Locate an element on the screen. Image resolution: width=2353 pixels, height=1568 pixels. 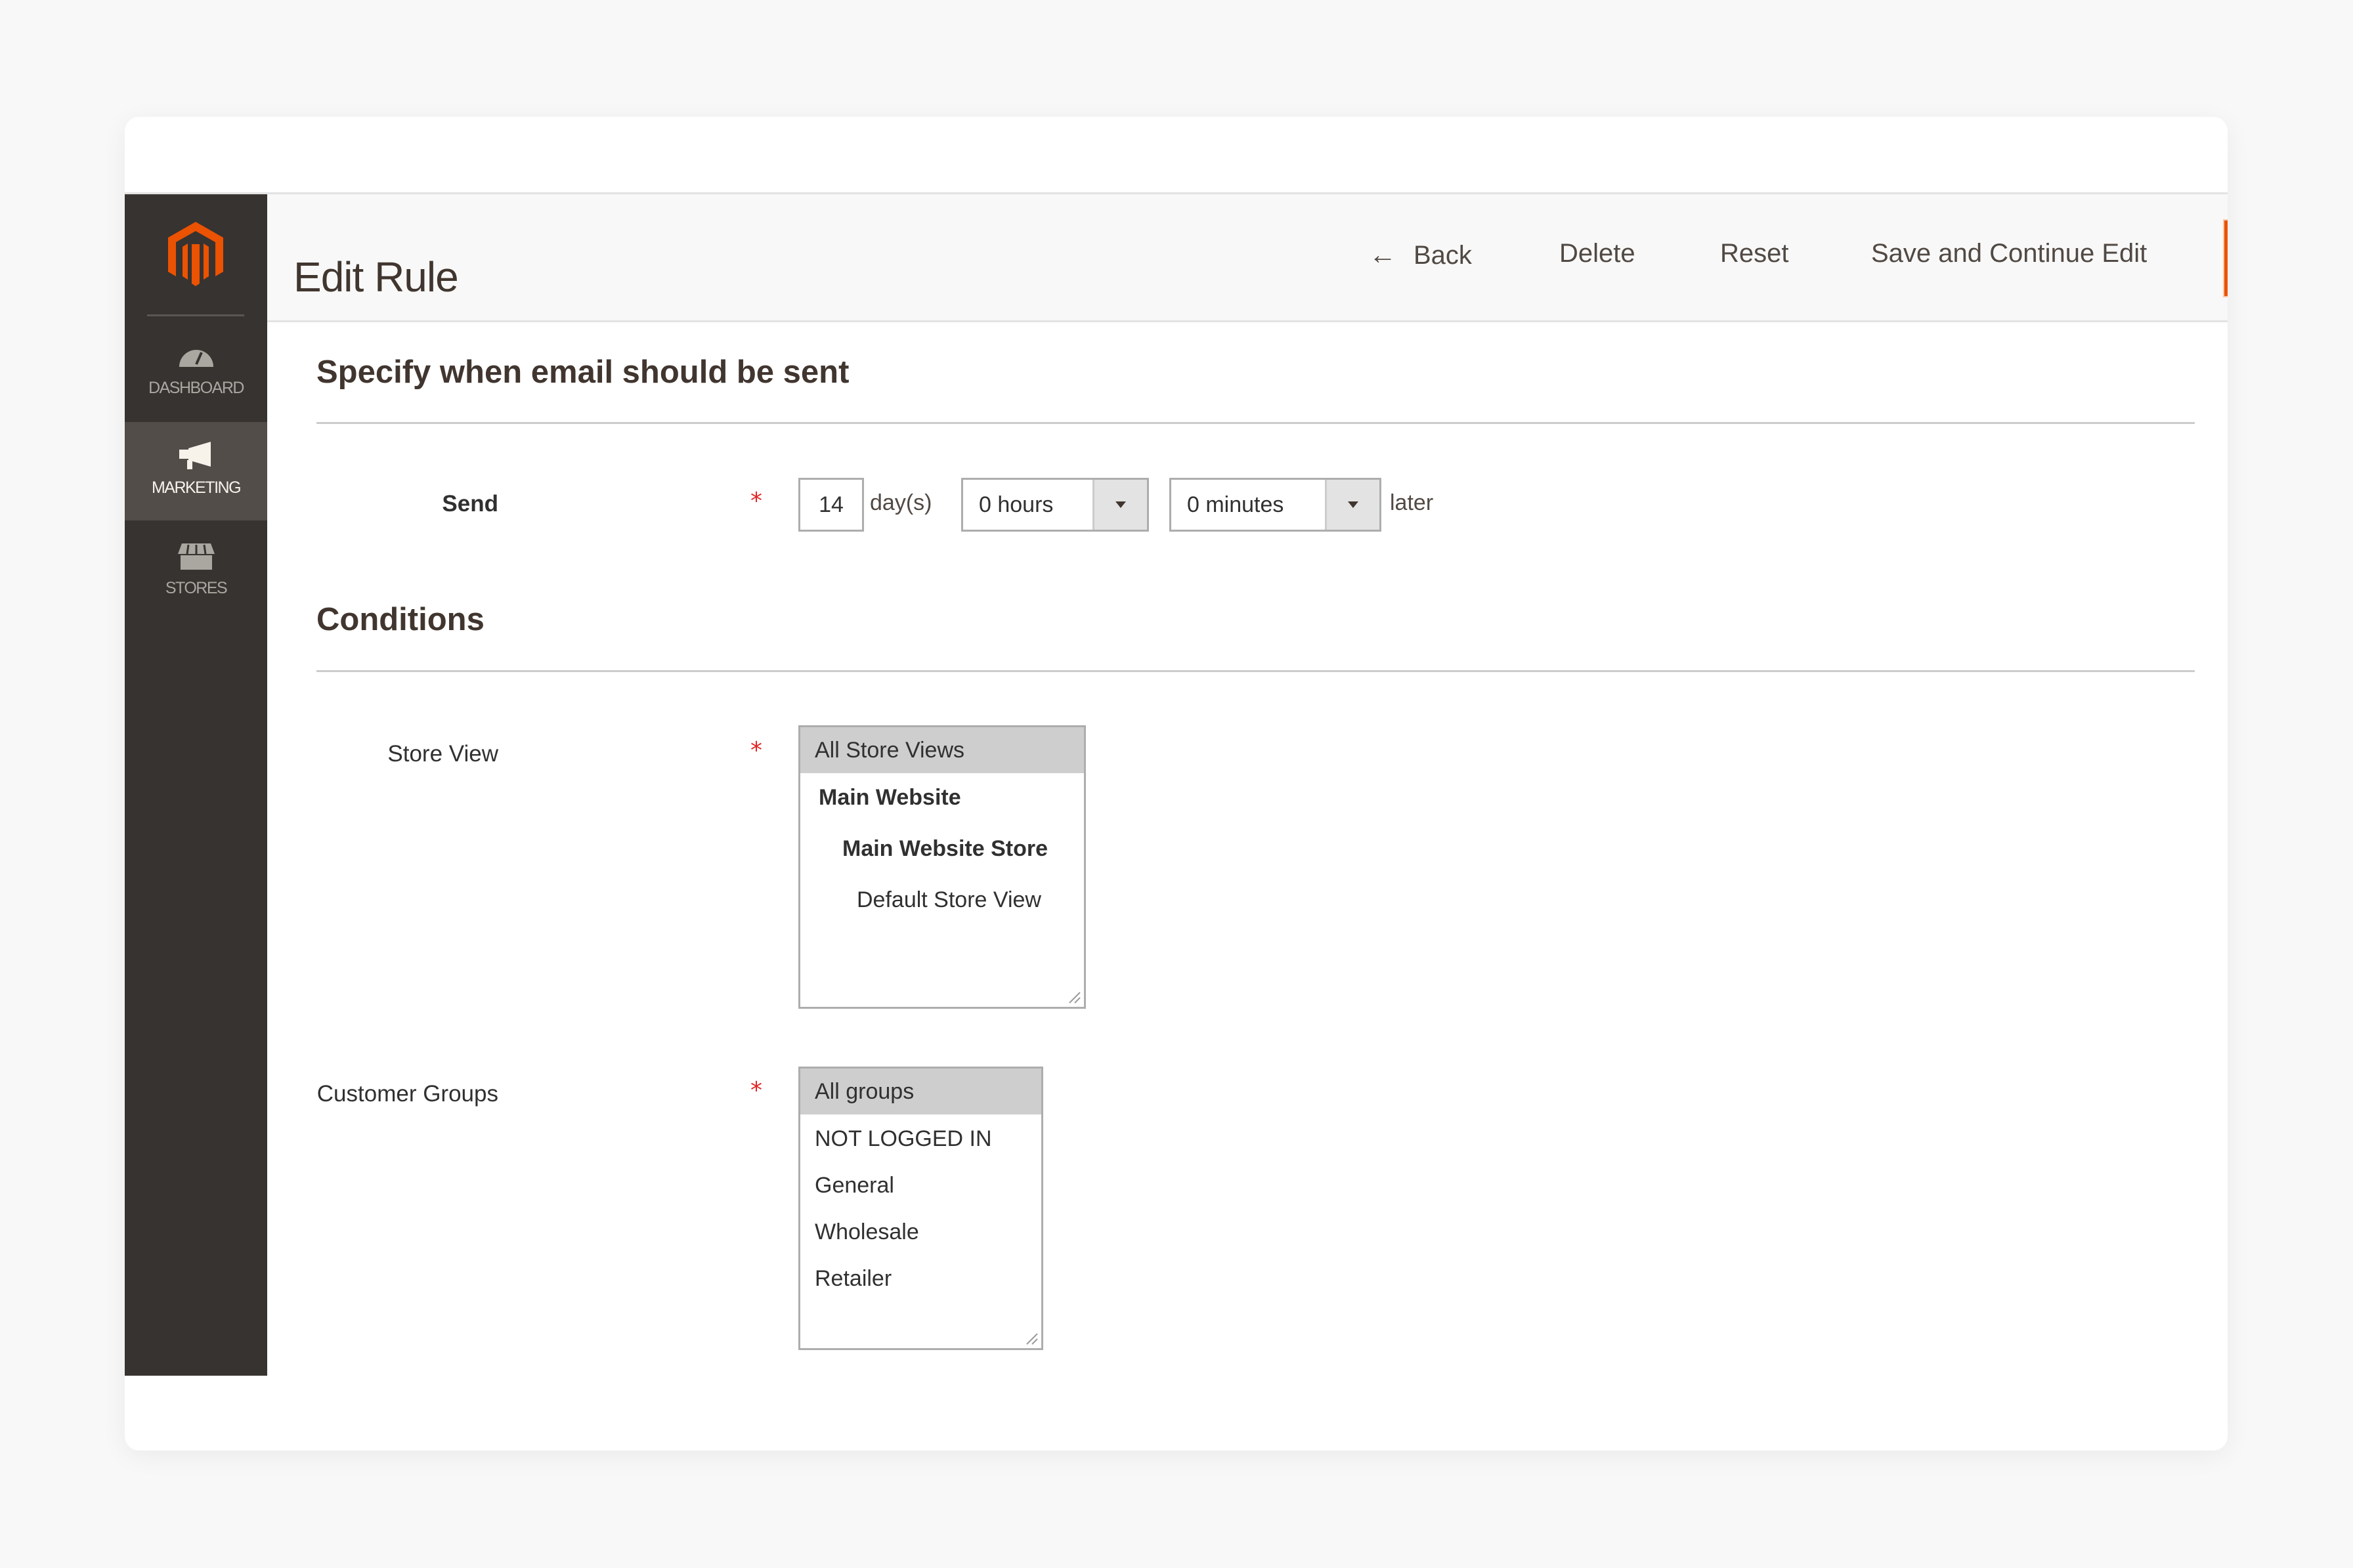
sidebar-item-stores: STORES is located at coordinates (196, 571).